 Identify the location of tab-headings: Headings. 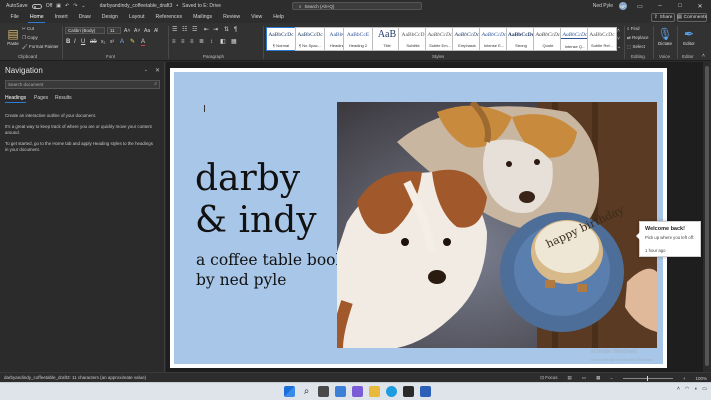
(16, 99).